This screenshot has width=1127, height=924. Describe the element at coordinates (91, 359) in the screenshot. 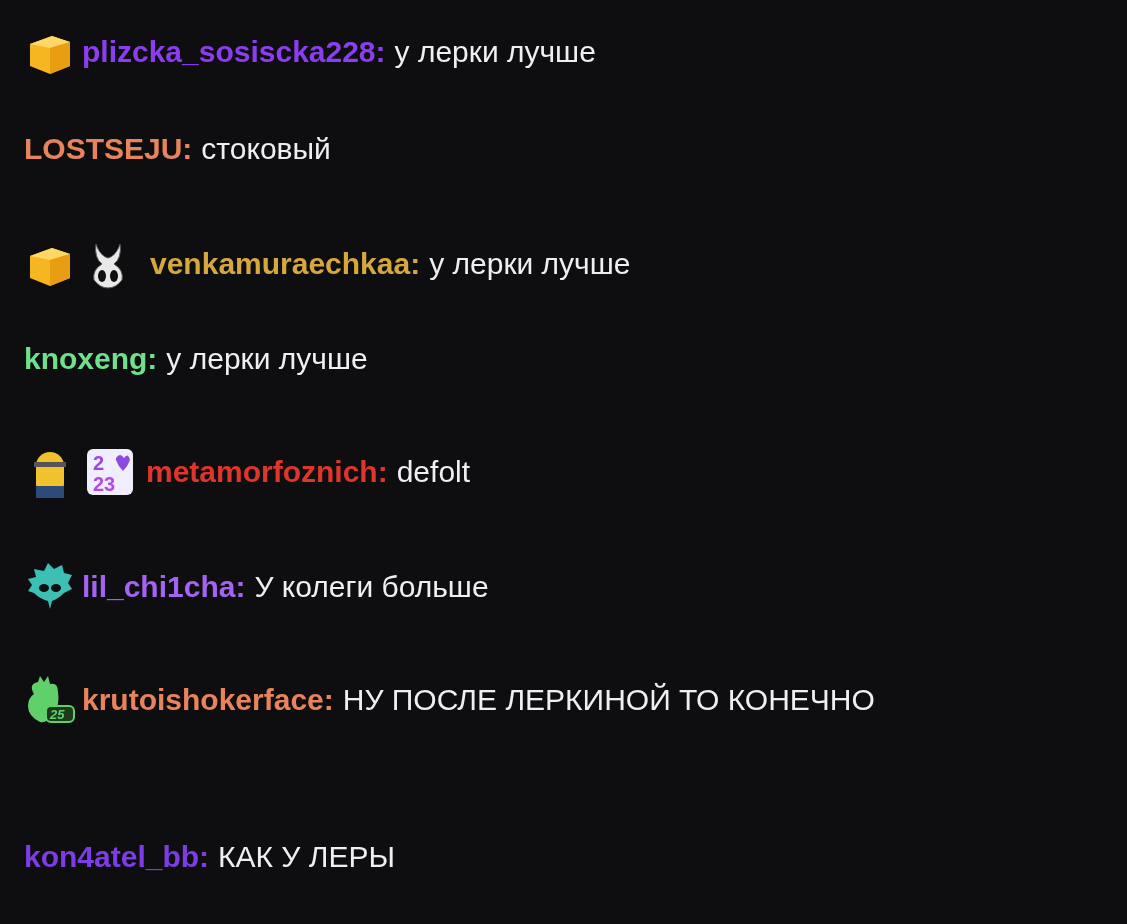

I see `username: knoxeng:` at that location.